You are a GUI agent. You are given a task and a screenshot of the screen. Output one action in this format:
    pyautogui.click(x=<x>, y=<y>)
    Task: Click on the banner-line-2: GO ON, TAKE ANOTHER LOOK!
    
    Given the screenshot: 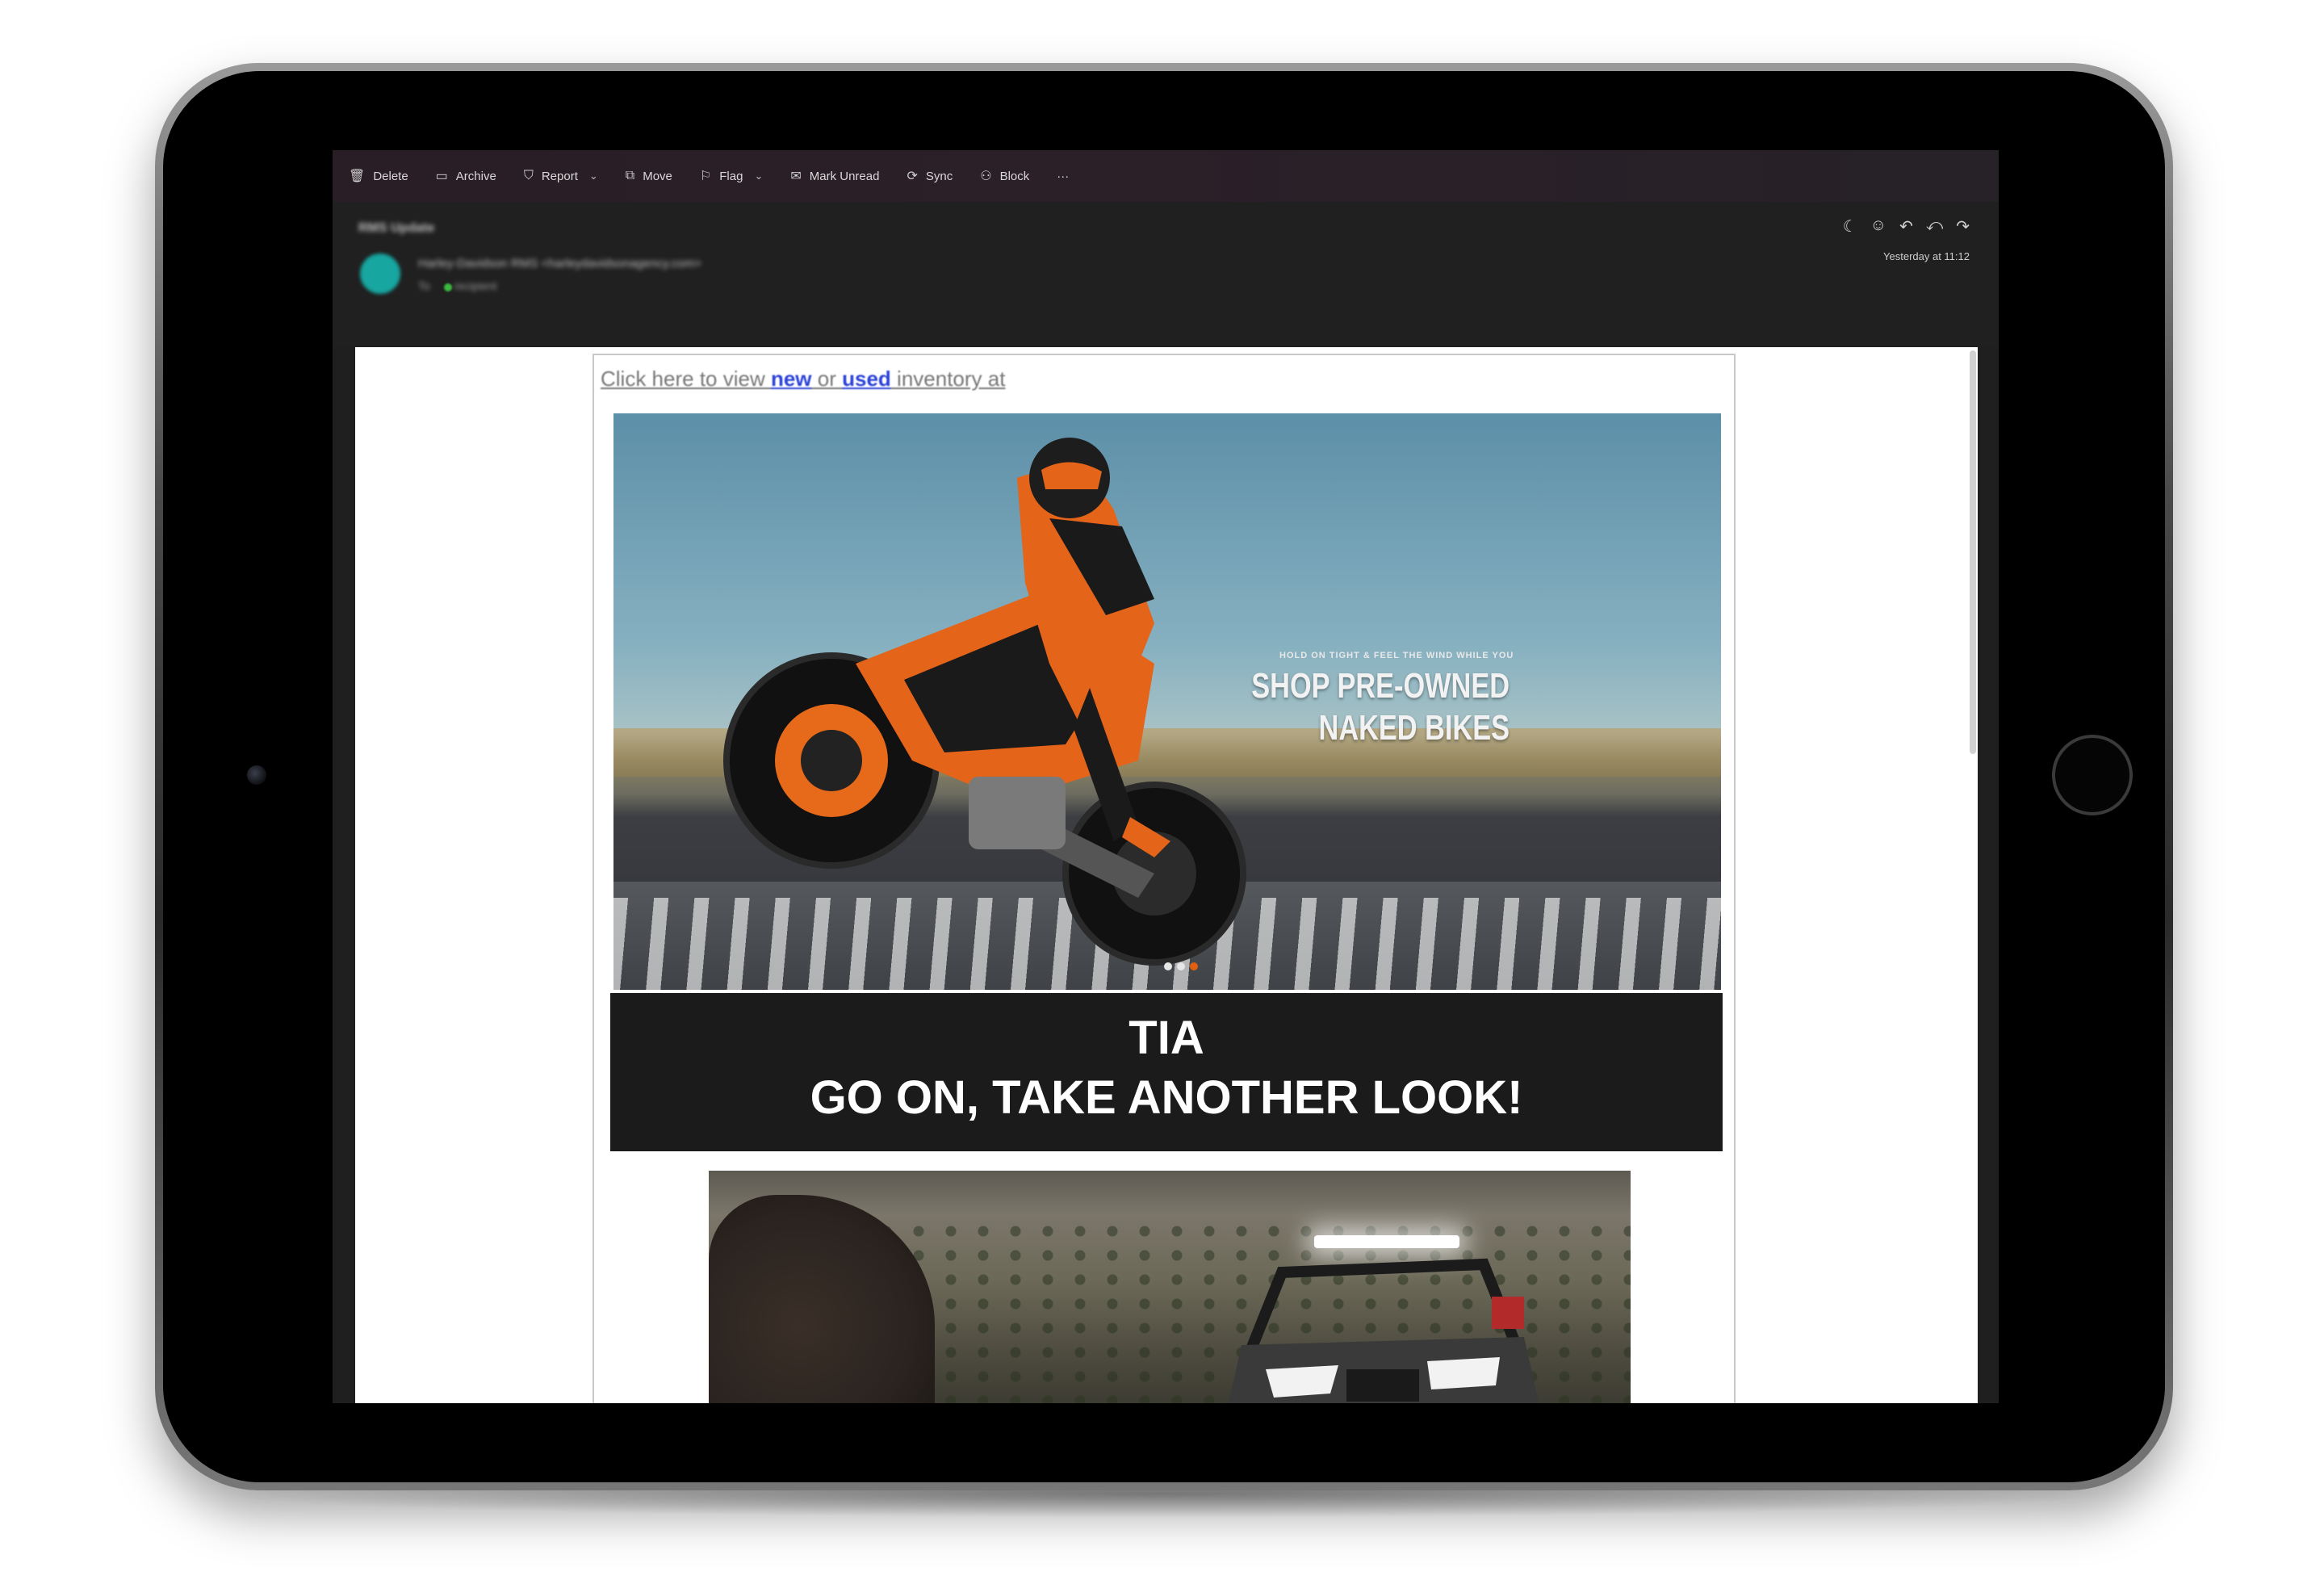 What is the action you would take?
    pyautogui.click(x=1166, y=1097)
    